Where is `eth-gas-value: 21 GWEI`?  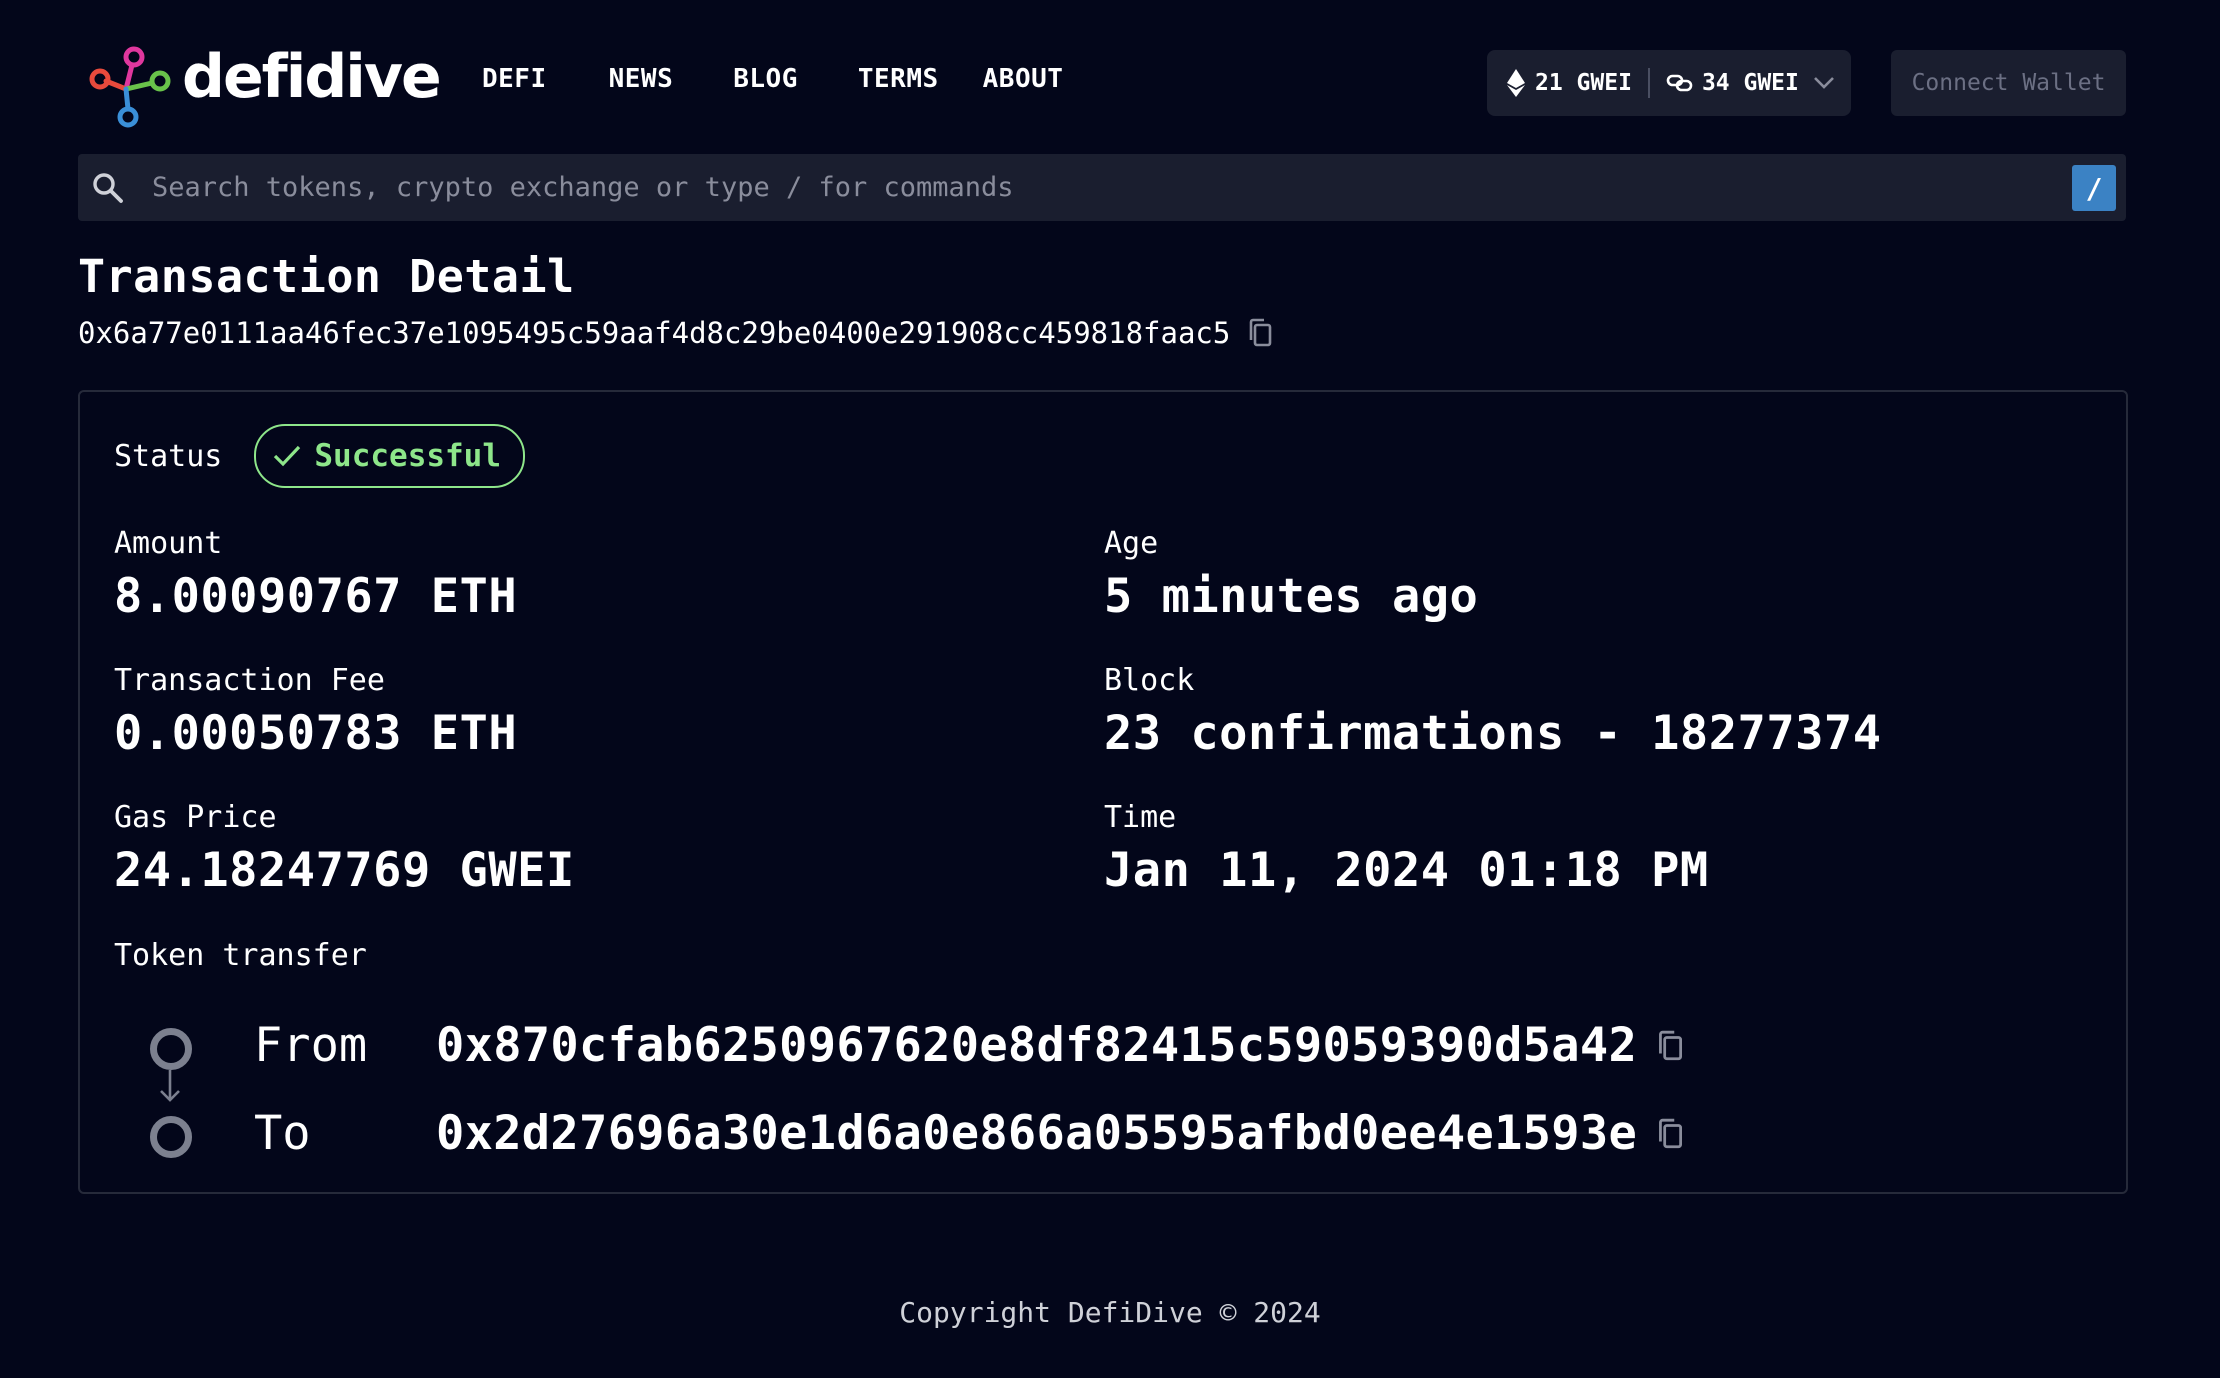 eth-gas-value: 21 GWEI is located at coordinates (1583, 83).